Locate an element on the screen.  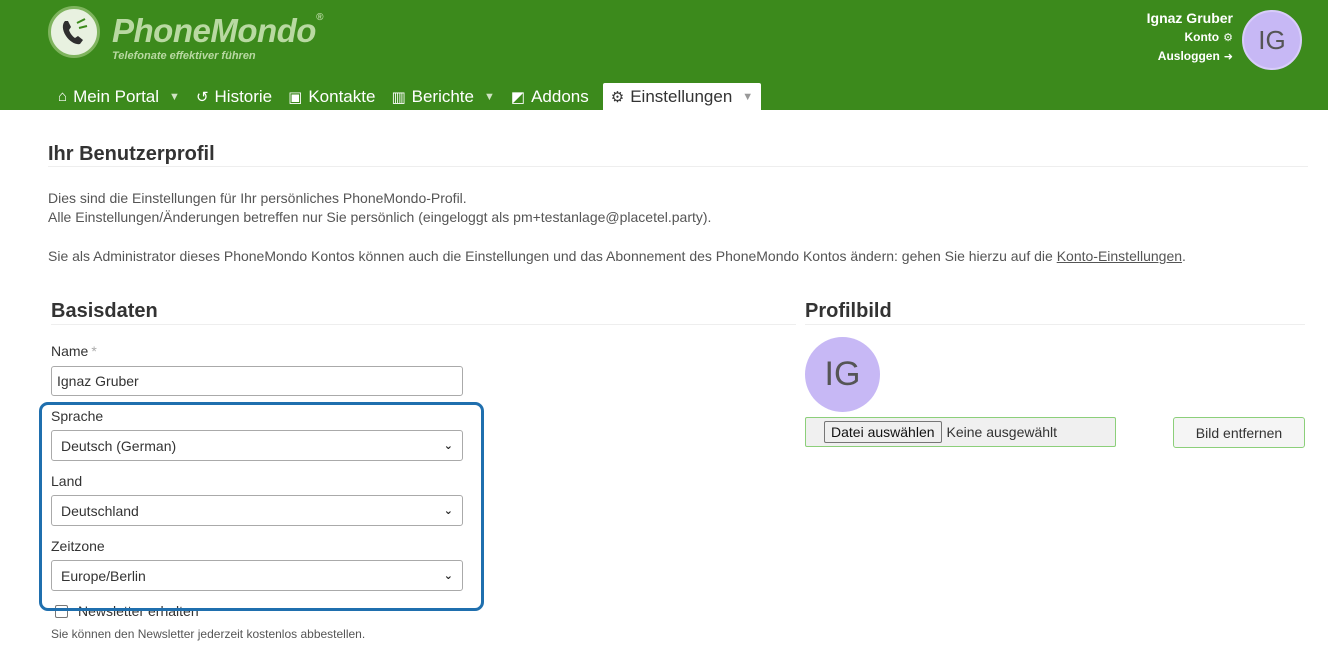
name-input is located at coordinates (257, 381).